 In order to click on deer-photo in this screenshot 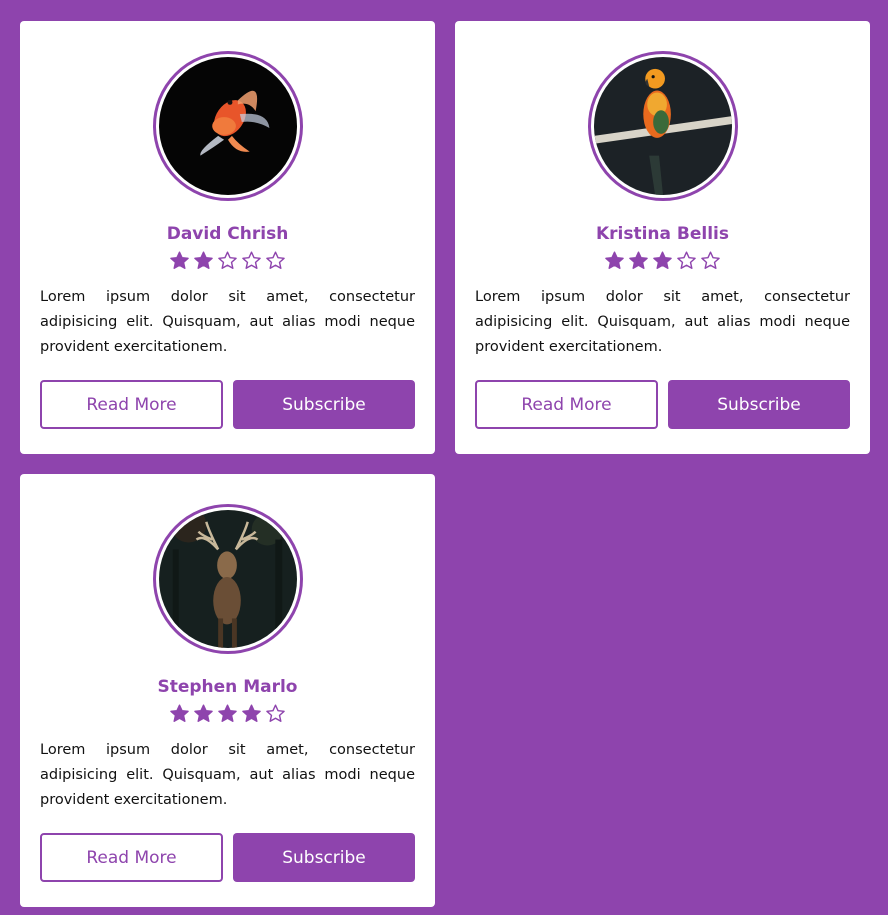, I will do `click(228, 579)`.